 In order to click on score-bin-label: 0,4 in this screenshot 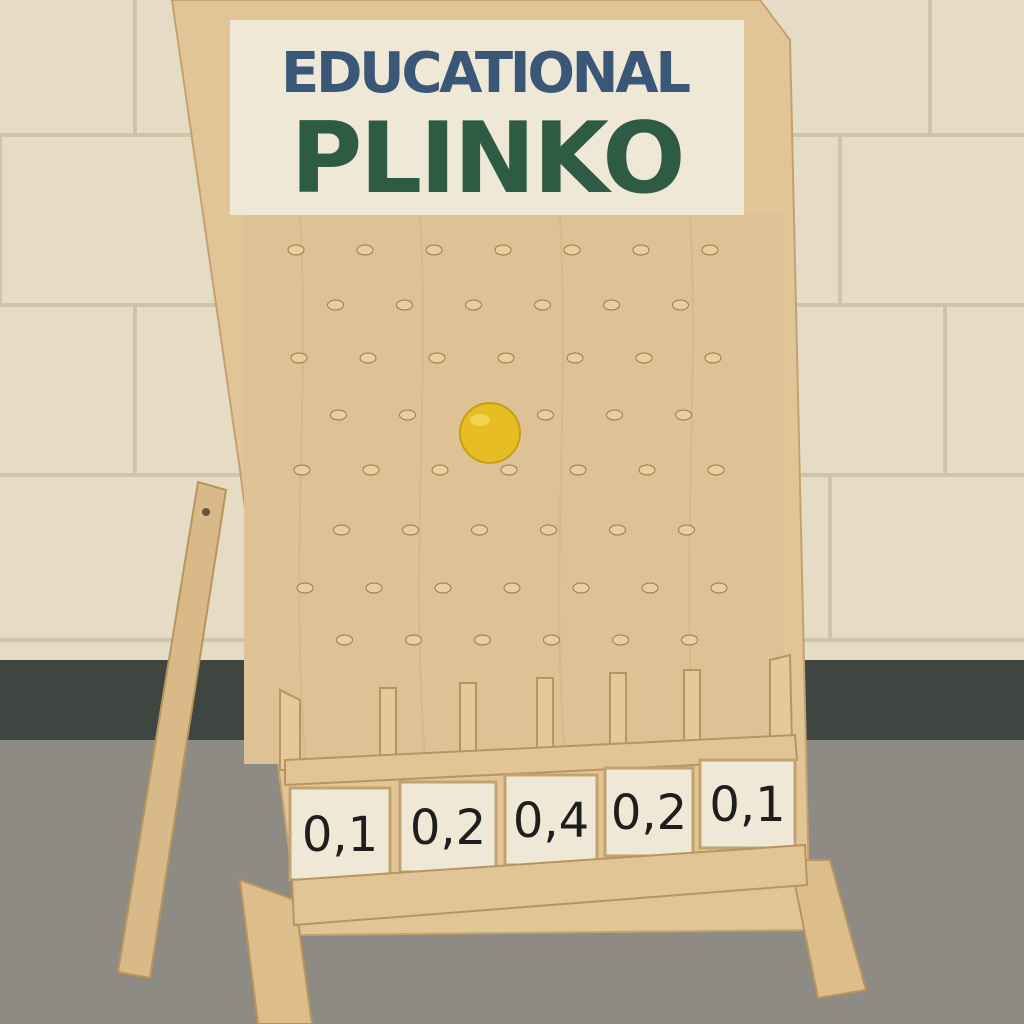, I will do `click(551, 821)`.